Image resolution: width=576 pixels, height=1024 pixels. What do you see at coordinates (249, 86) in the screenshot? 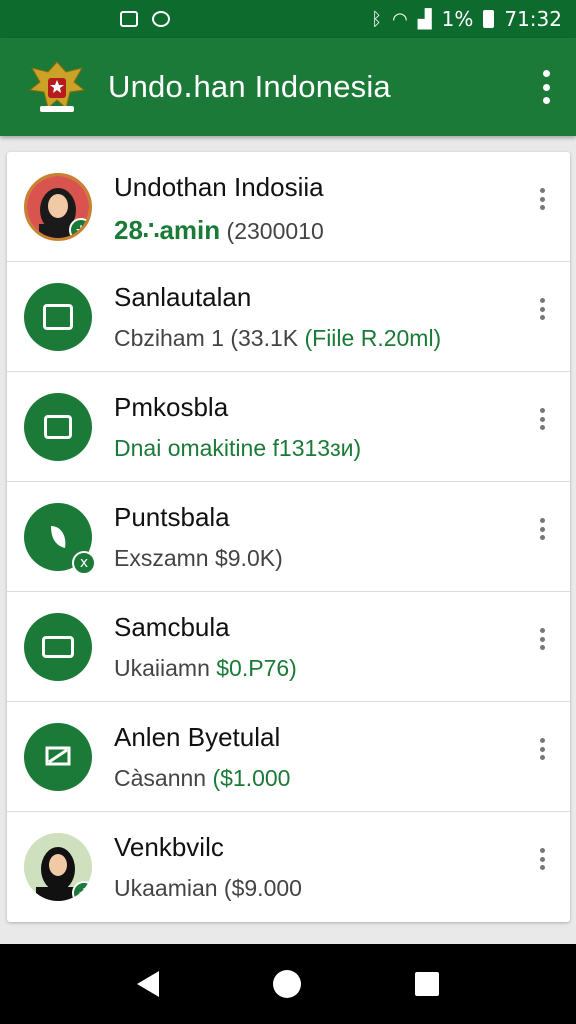
I see `app-title: Undo․han Indonesia` at bounding box center [249, 86].